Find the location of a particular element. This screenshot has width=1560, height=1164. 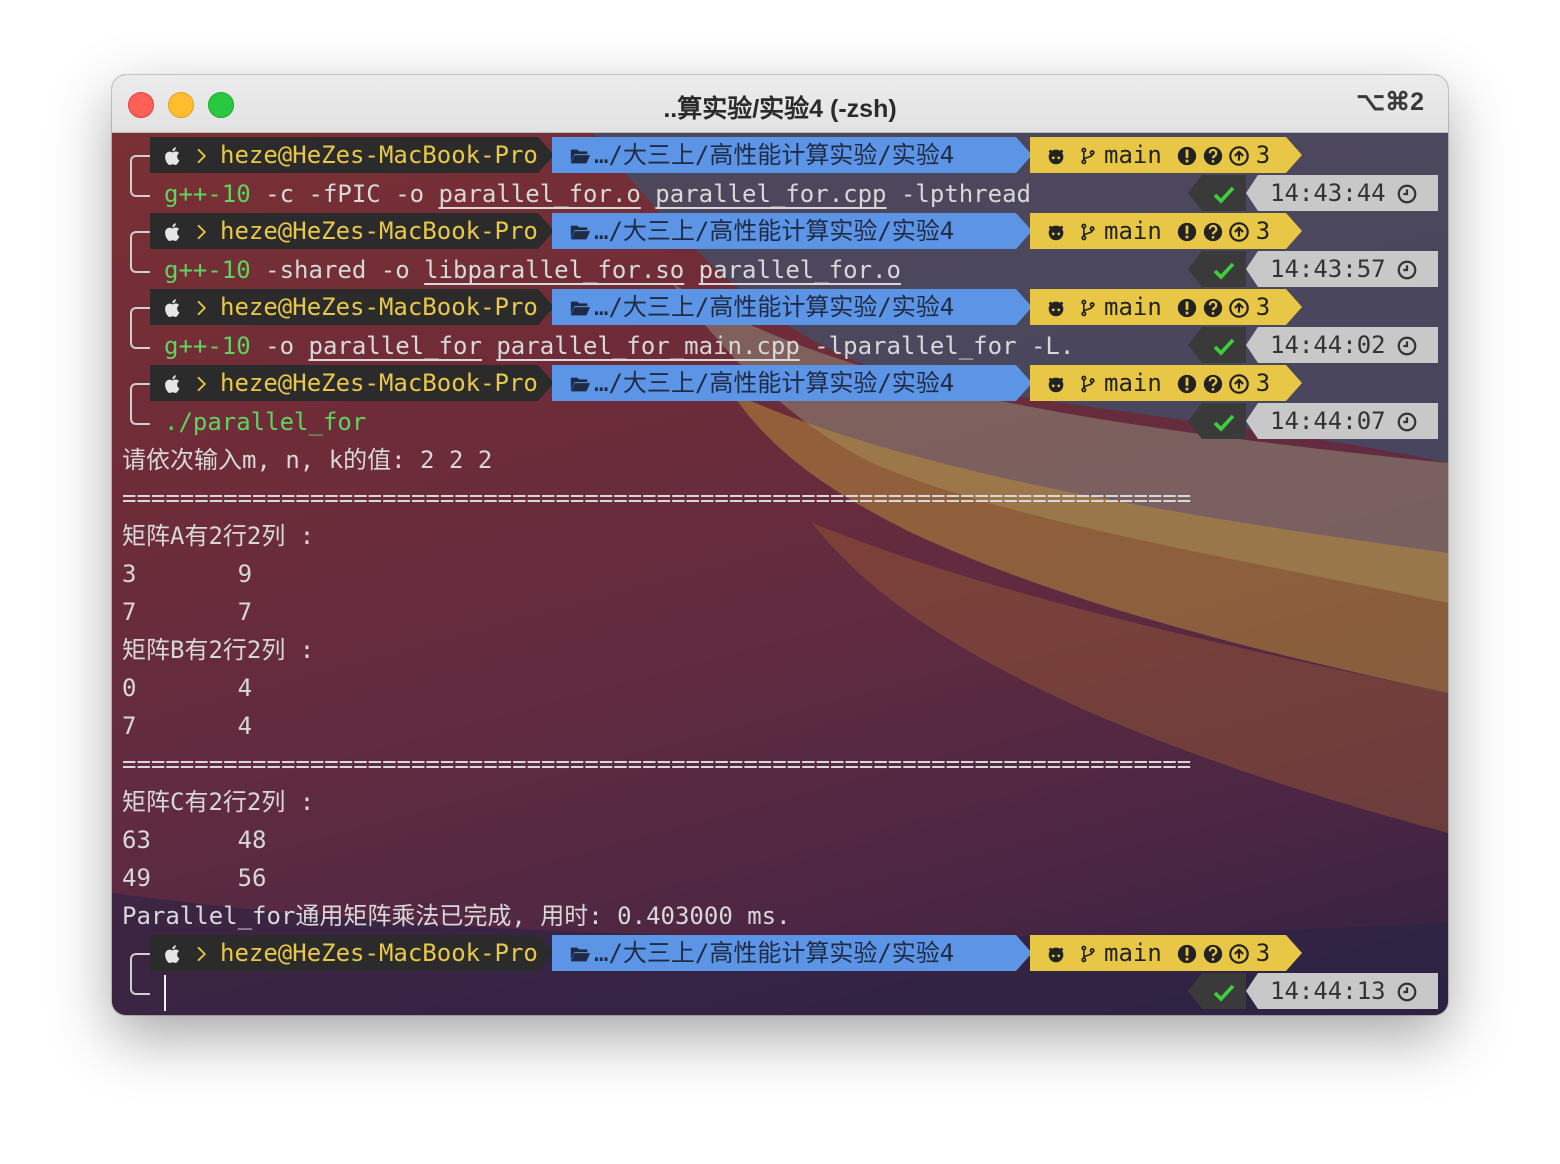

output-line: 矩阵B有2行2列 : is located at coordinates (218, 650).